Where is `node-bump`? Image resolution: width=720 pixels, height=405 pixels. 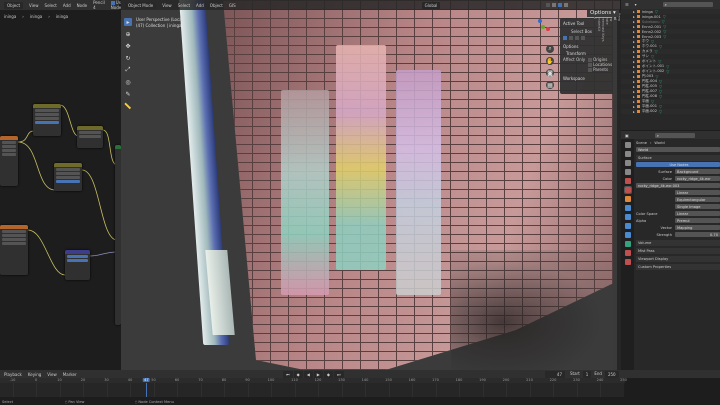
node-bump is located at coordinates (77, 265).